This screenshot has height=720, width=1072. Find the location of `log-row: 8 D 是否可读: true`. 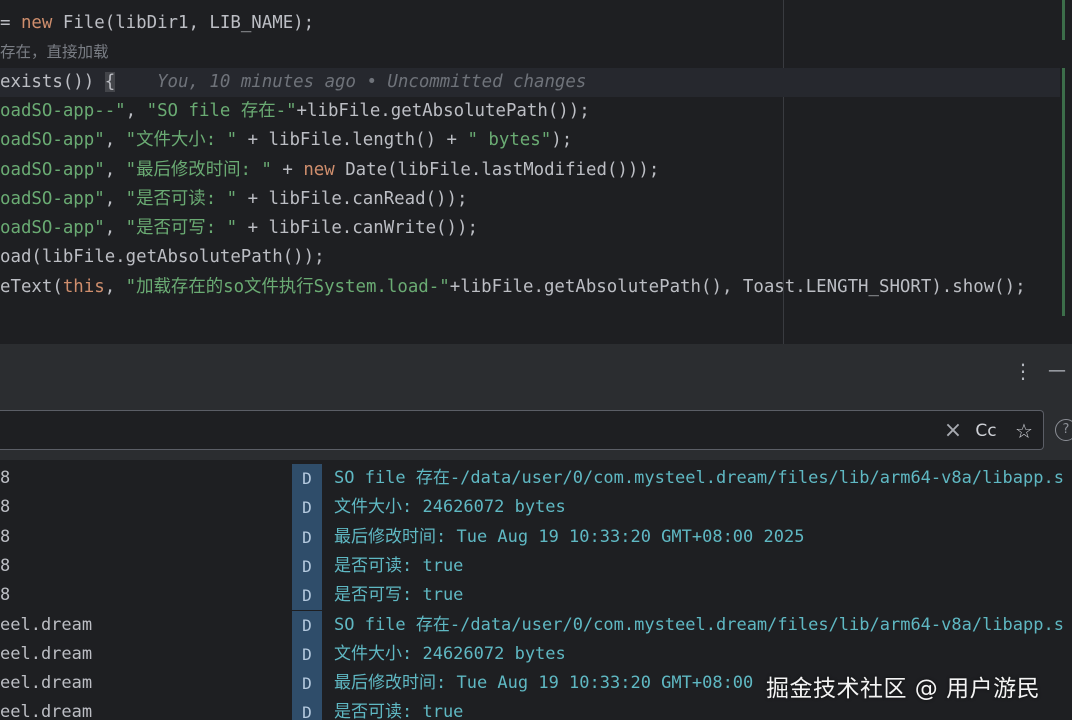

log-row: 8 D 是否可读: true is located at coordinates (536, 566).